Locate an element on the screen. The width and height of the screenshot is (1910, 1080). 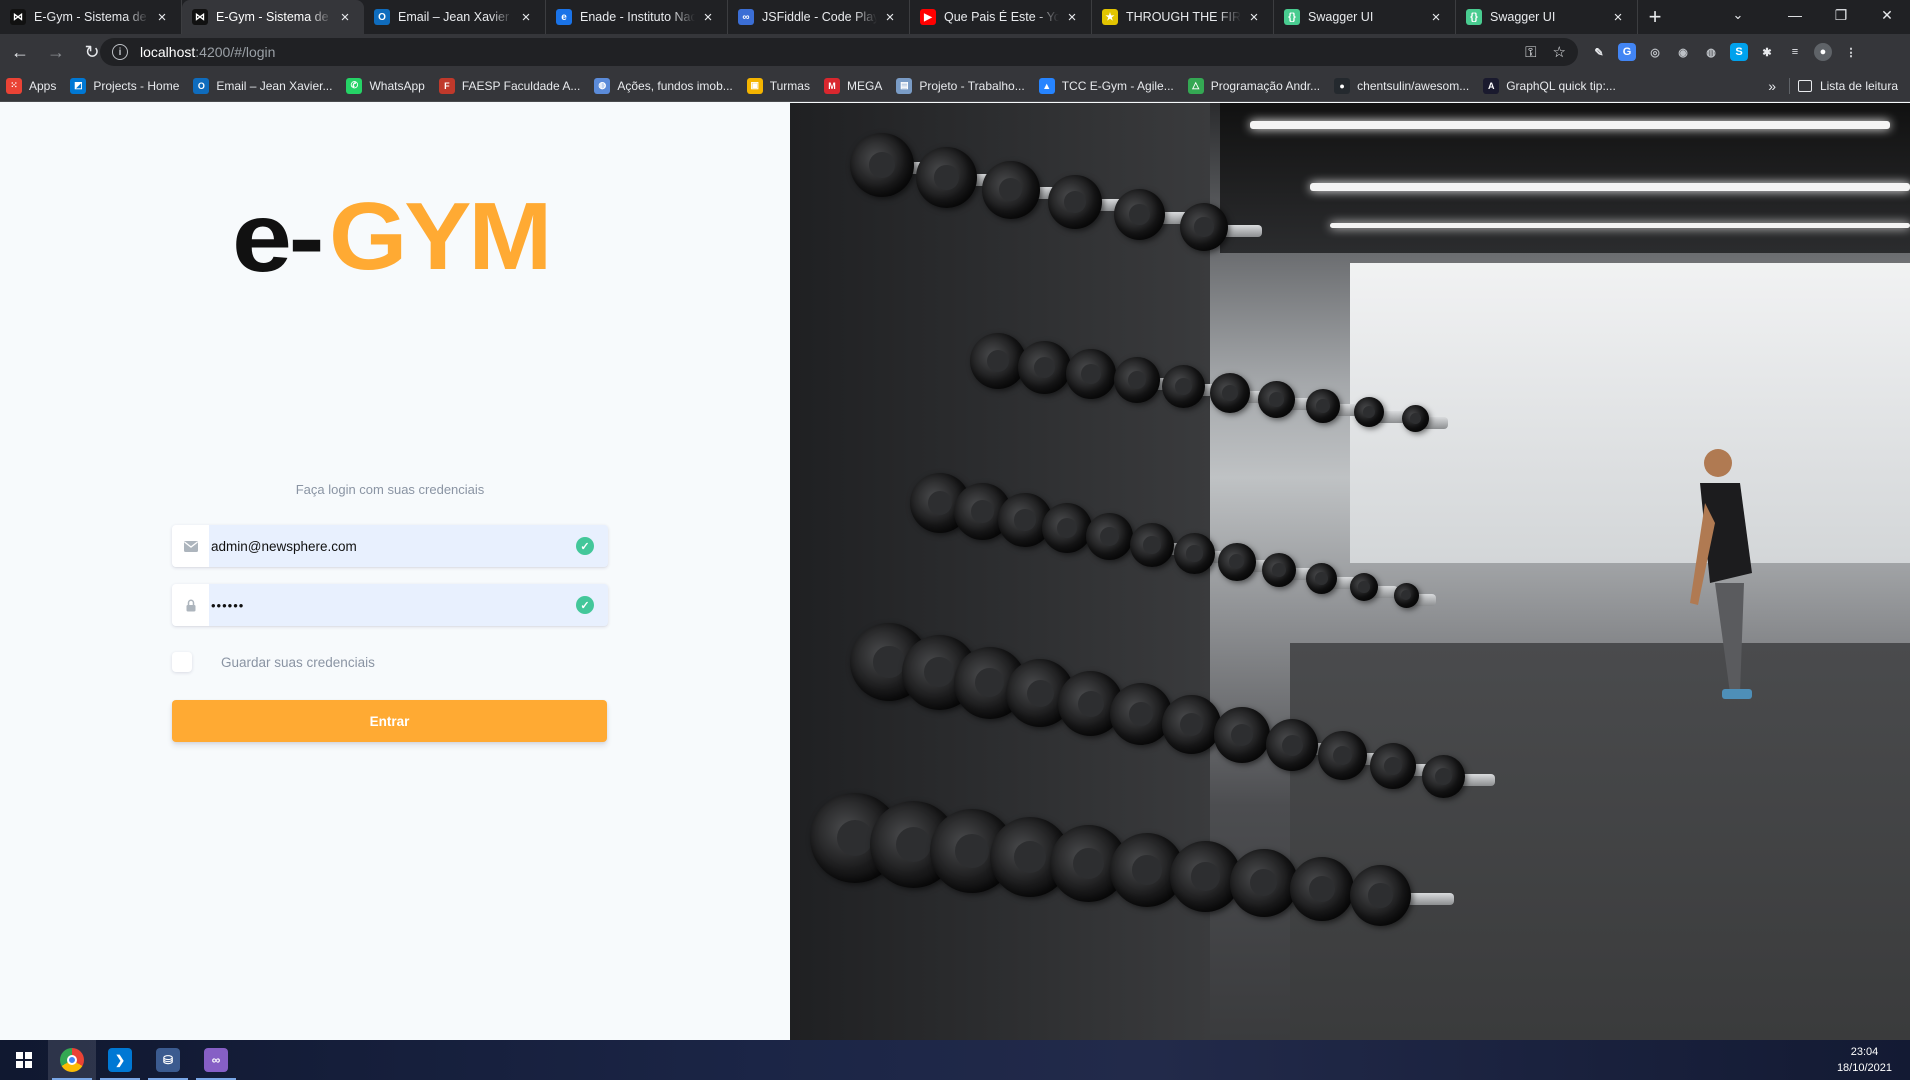
login-subtitle: Faça login com suas credenciais is located at coordinates (390, 489).